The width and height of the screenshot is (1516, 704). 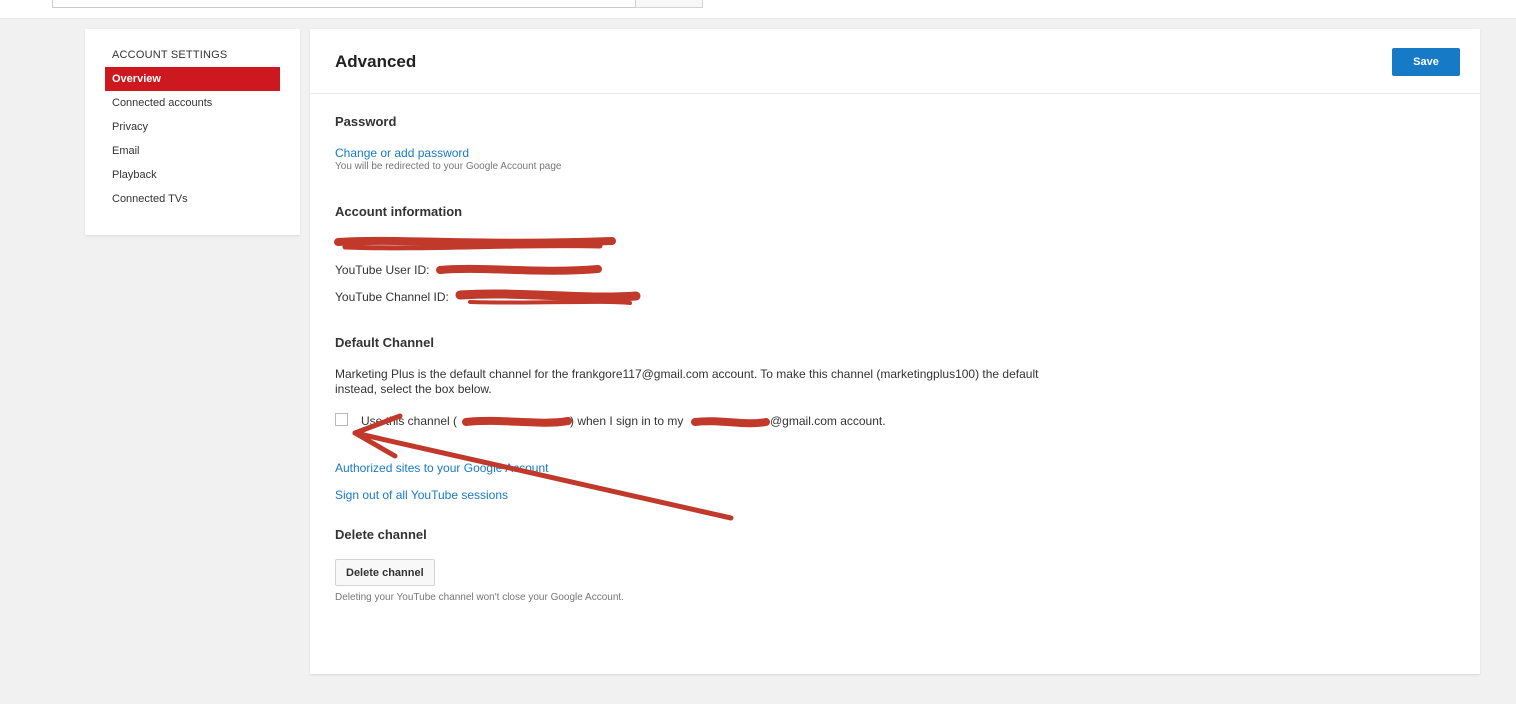 What do you see at coordinates (192, 103) in the screenshot?
I see `sidebar-item-connected-accounts: Connected accounts` at bounding box center [192, 103].